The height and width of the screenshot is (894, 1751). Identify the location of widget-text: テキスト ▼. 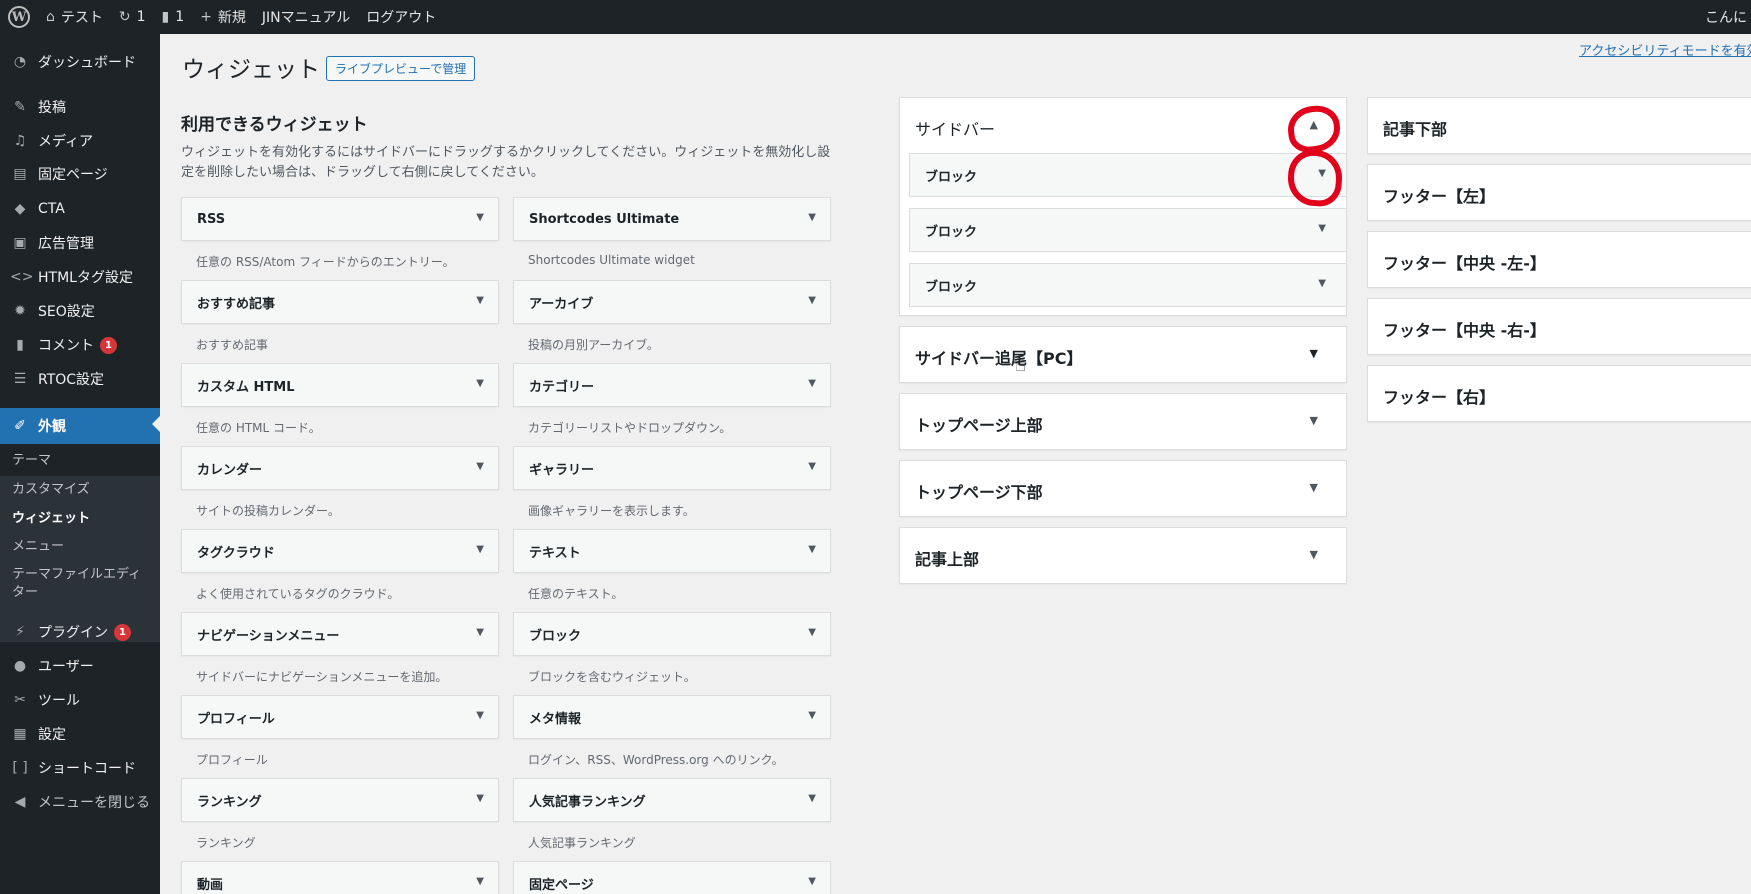
(672, 551).